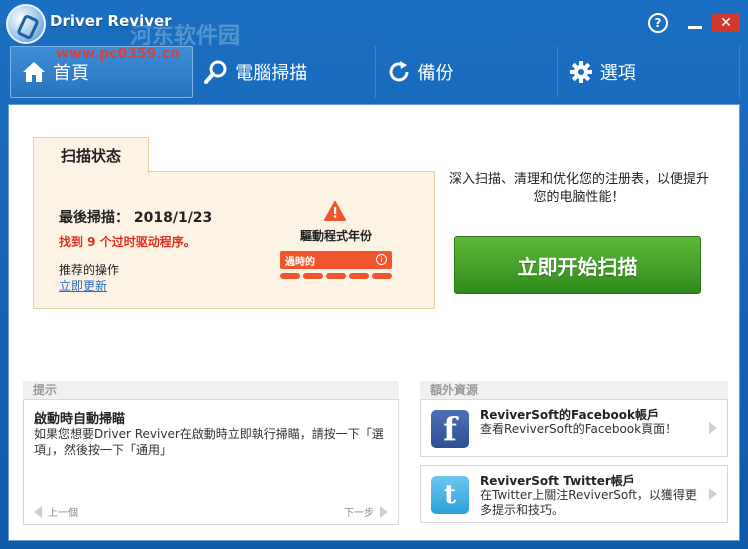 This screenshot has height=549, width=748. I want to click on driver-age-bar: 過時的 i, so click(336, 260).